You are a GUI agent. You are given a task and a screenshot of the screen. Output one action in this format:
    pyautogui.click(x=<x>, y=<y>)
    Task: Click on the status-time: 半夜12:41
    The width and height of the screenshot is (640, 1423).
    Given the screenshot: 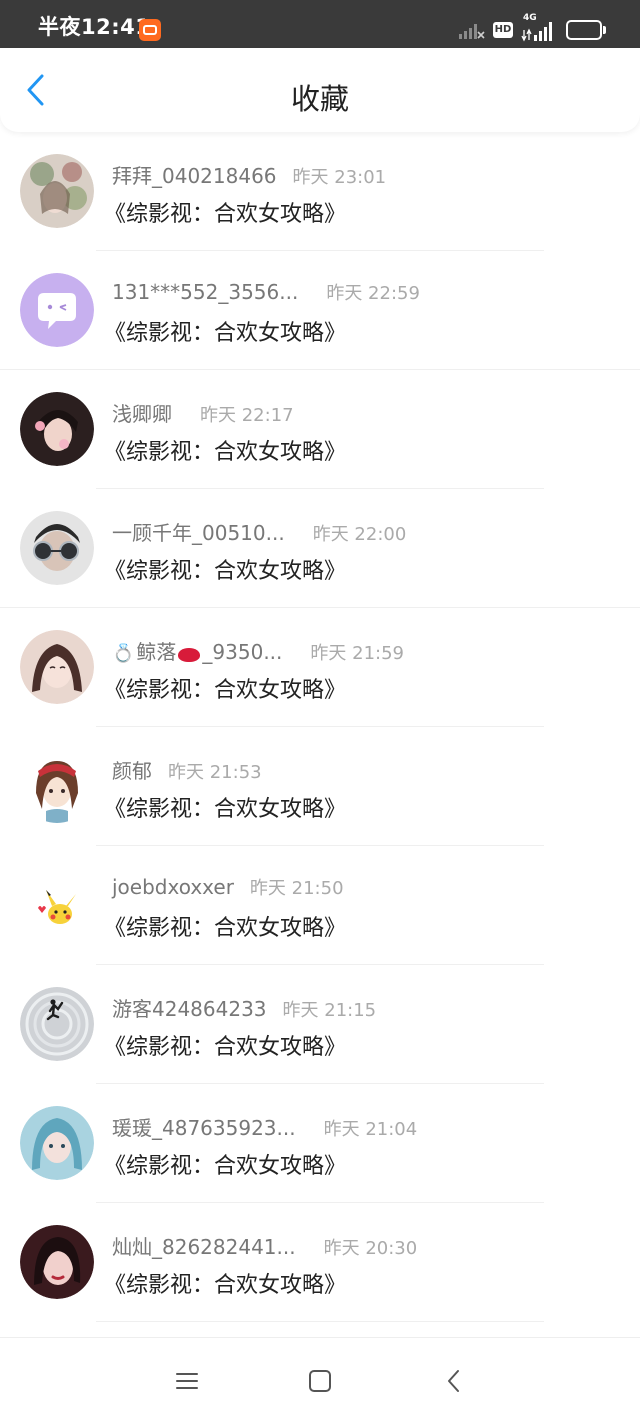 What is the action you would take?
    pyautogui.click(x=94, y=27)
    